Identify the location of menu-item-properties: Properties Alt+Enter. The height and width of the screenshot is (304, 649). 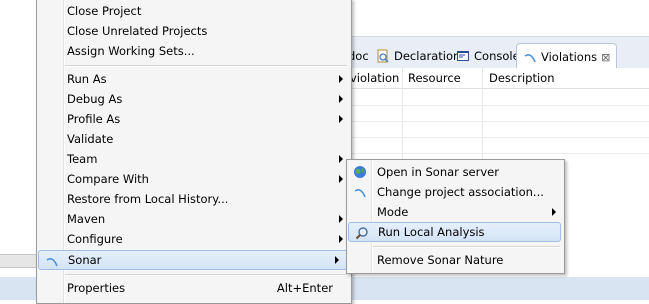
(194, 288).